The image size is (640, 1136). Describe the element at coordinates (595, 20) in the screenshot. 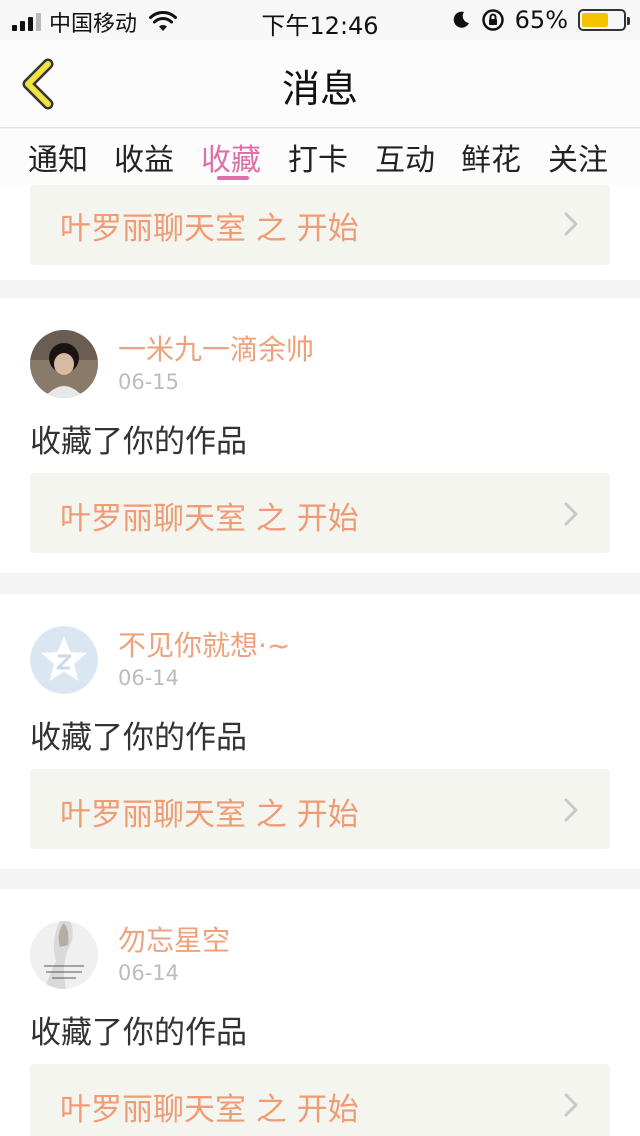

I see `battery-level` at that location.